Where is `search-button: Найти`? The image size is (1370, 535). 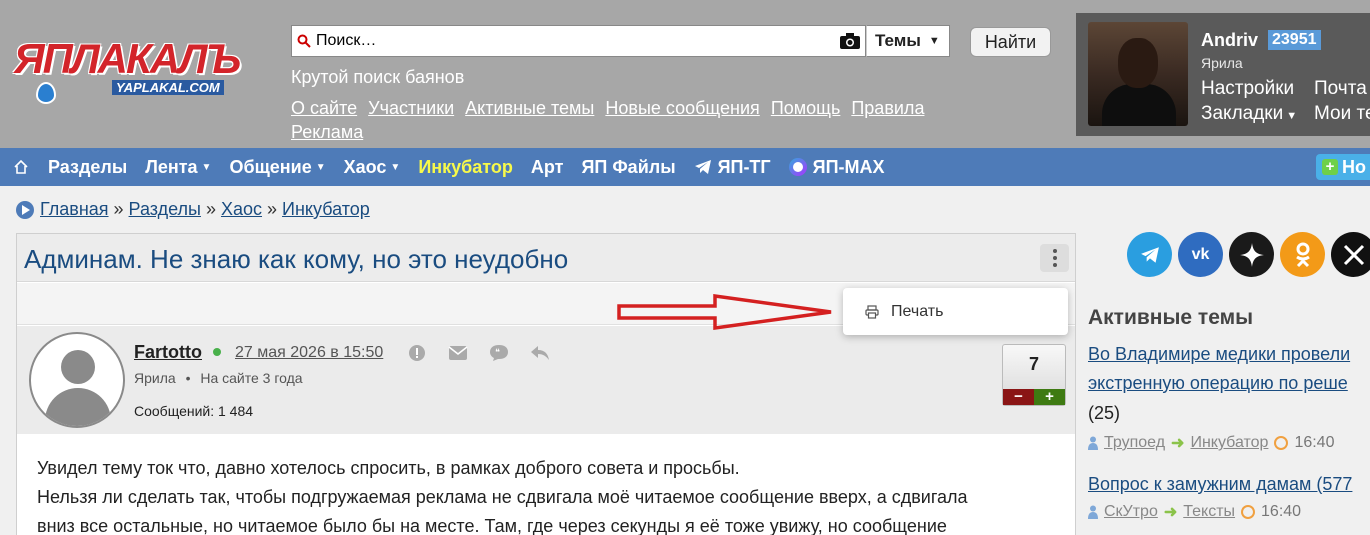
search-button: Найти is located at coordinates (1010, 42).